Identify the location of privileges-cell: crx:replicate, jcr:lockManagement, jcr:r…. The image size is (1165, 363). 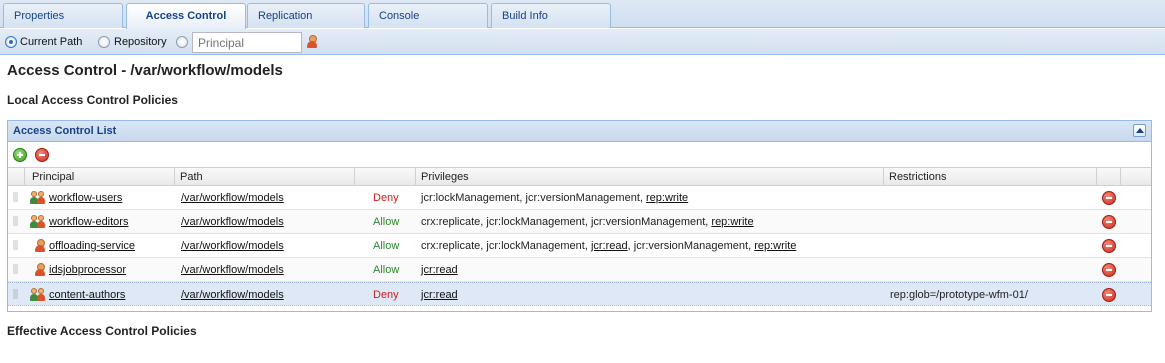
(608, 246).